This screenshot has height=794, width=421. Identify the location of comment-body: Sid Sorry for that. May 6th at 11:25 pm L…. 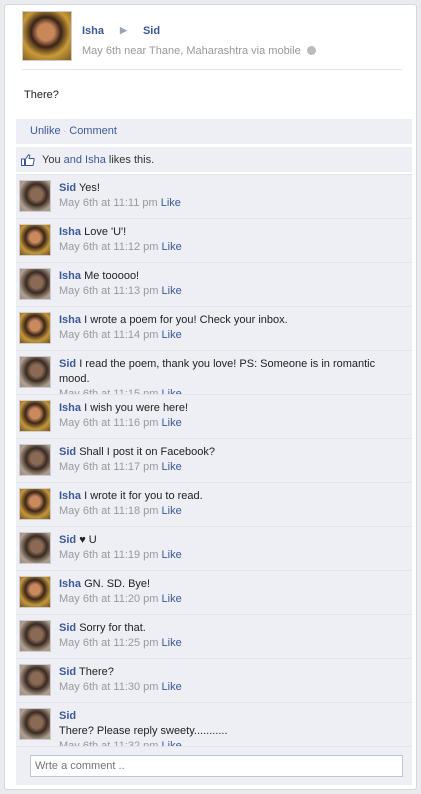
(233, 636).